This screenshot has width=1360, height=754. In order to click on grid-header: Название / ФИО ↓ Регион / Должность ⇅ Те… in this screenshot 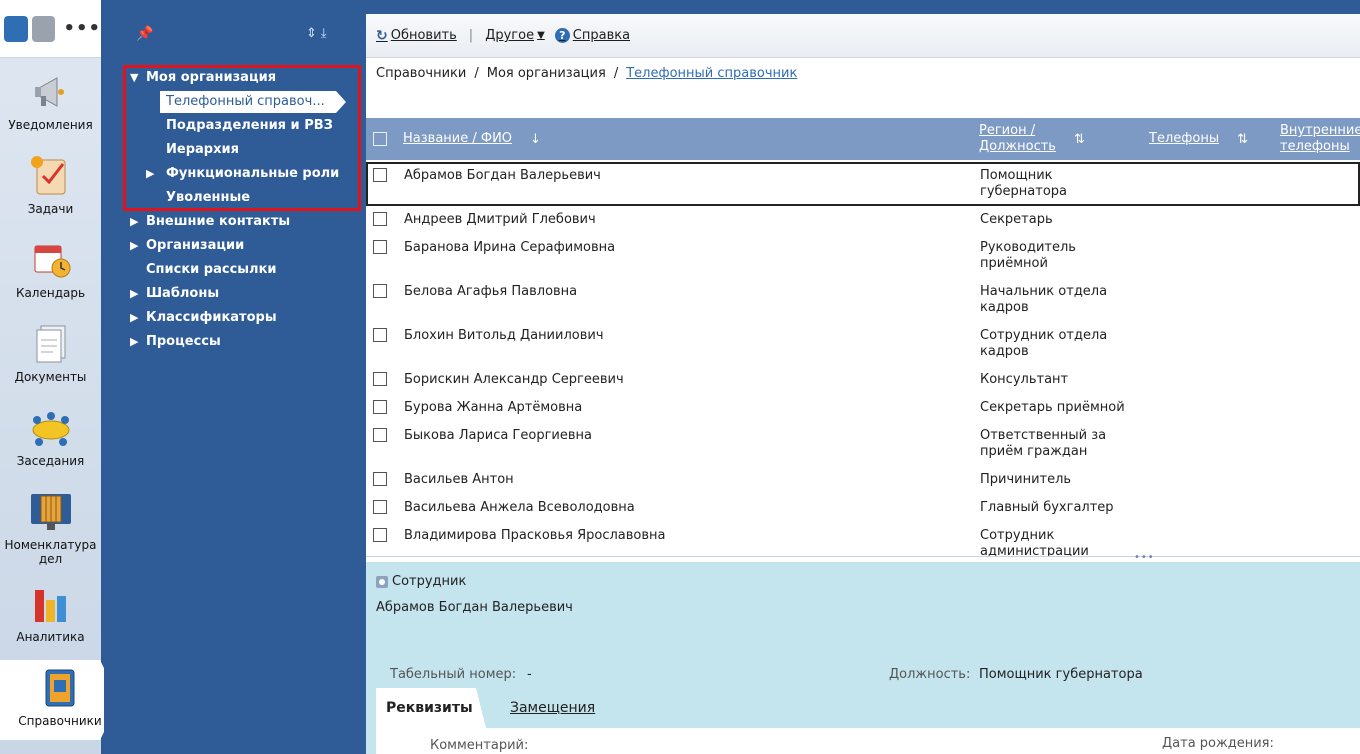, I will do `click(863, 139)`.